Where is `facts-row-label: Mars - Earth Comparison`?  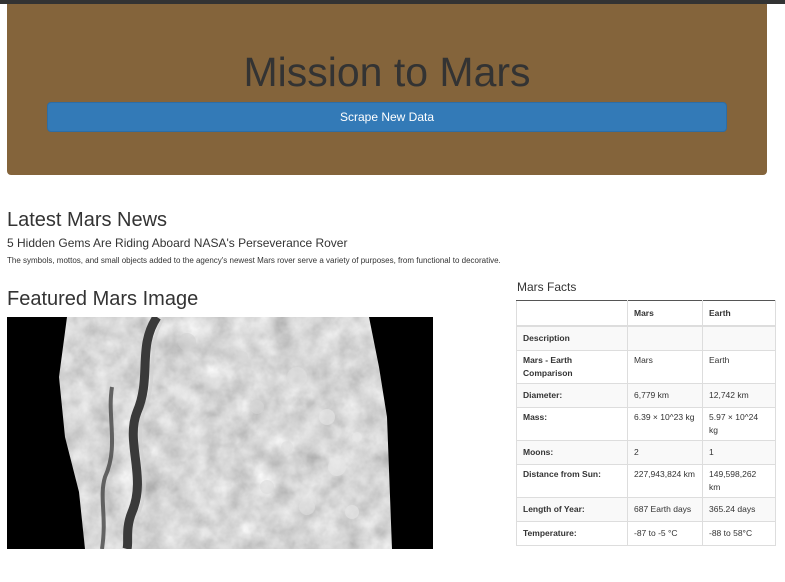
facts-row-label: Mars - Earth Comparison is located at coordinates (572, 366).